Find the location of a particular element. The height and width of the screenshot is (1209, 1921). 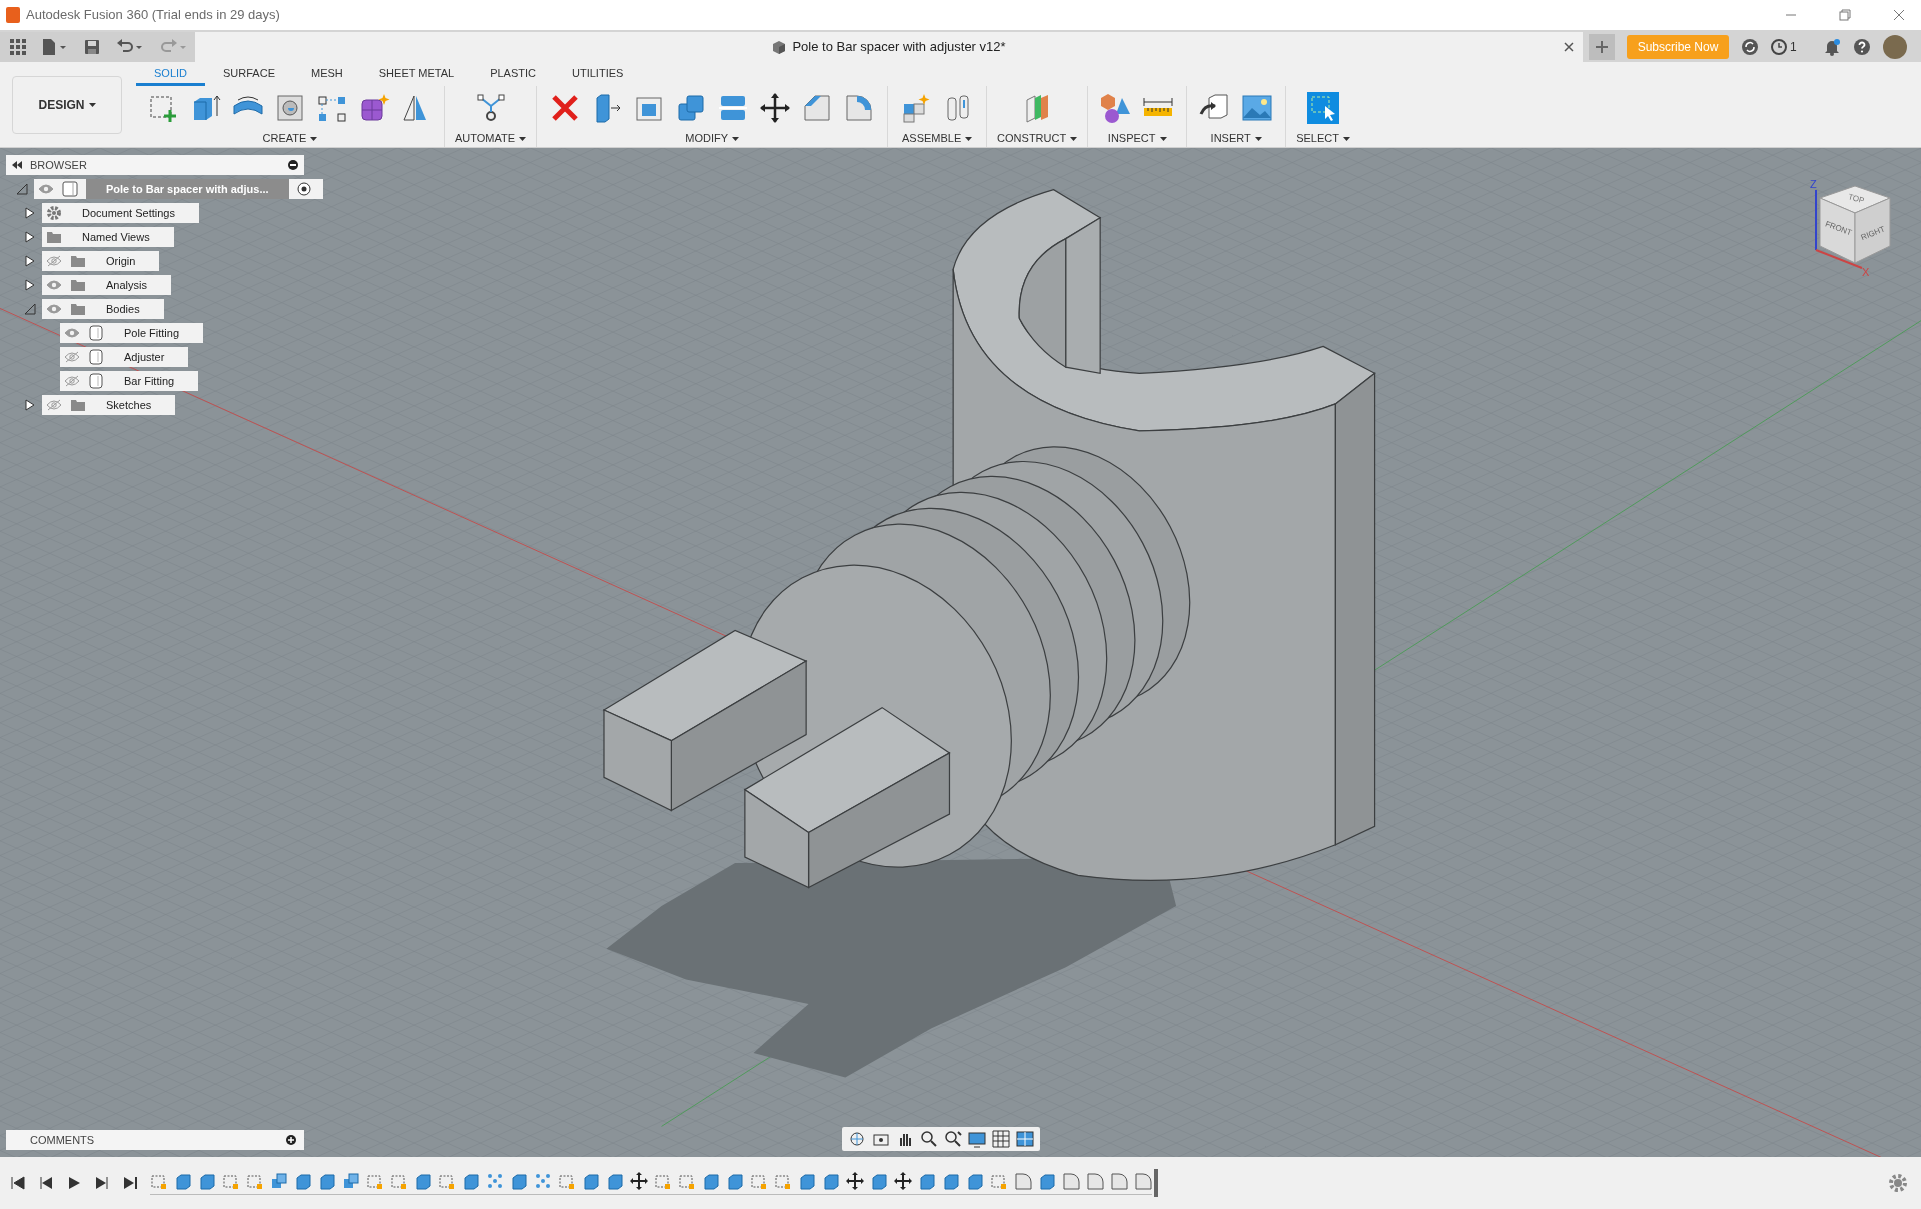

grid-icon is located at coordinates (1001, 1139).